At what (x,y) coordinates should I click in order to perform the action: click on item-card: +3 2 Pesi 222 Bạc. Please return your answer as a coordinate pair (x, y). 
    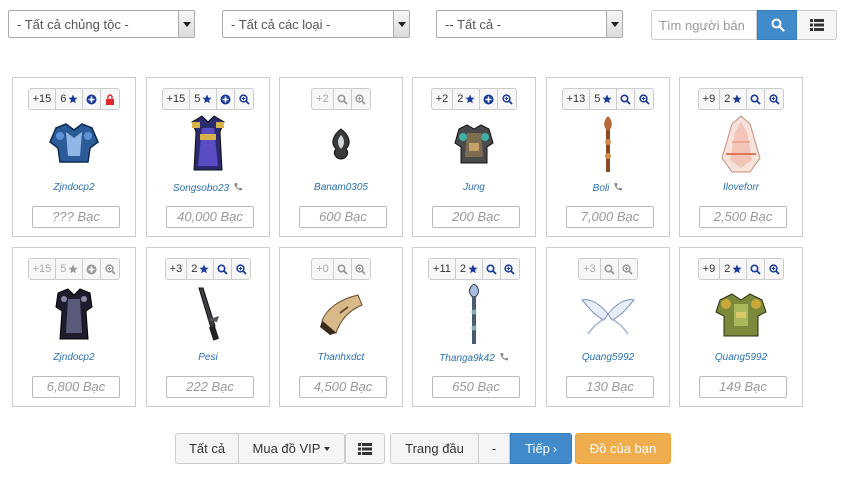
    Looking at the image, I should click on (208, 327).